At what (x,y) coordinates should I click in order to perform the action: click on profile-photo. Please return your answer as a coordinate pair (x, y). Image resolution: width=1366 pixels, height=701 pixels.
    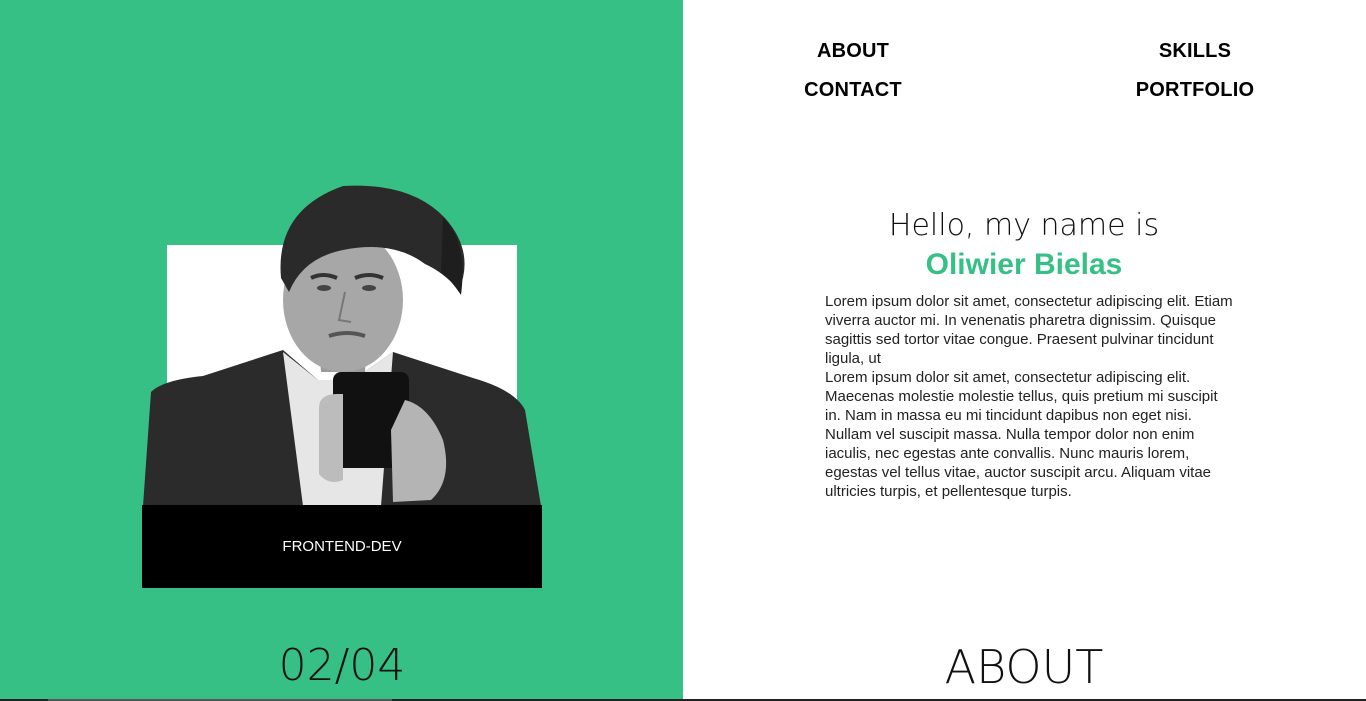
    Looking at the image, I should click on (342, 345).